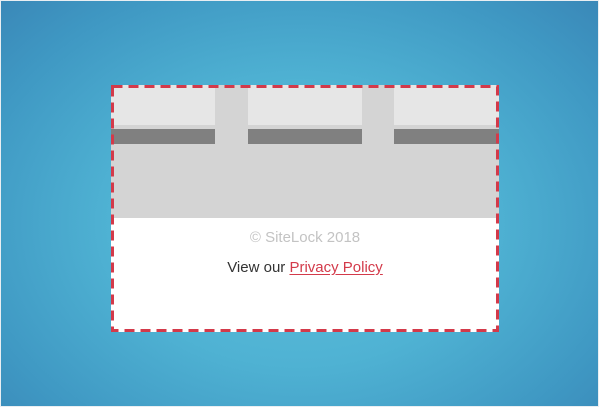 Image resolution: width=599 pixels, height=407 pixels. I want to click on privacy-prefix: View our, so click(258, 267).